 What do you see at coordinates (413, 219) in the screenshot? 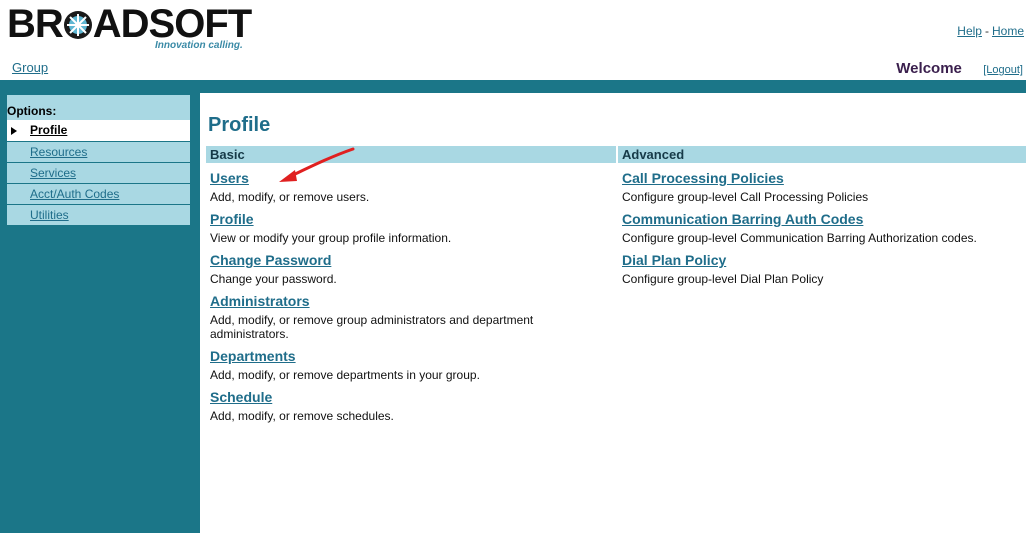
I see `profile-link: Profile` at bounding box center [413, 219].